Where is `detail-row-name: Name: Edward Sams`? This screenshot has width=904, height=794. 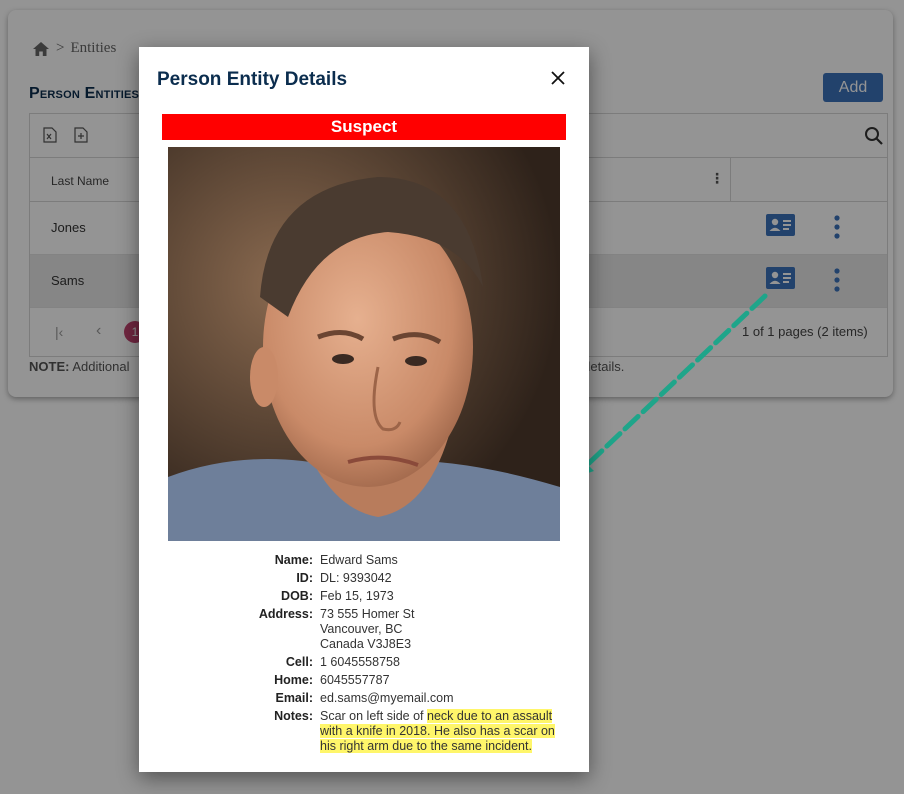 detail-row-name: Name: Edward Sams is located at coordinates (364, 560).